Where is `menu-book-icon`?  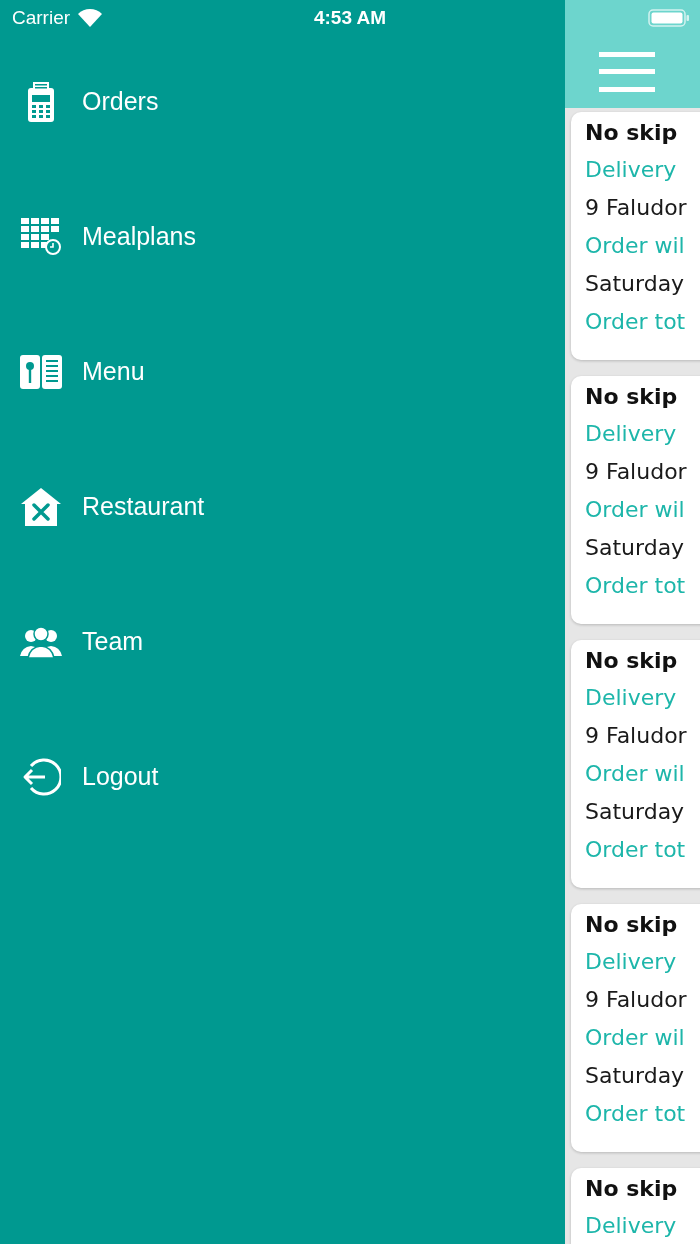 menu-book-icon is located at coordinates (41, 371).